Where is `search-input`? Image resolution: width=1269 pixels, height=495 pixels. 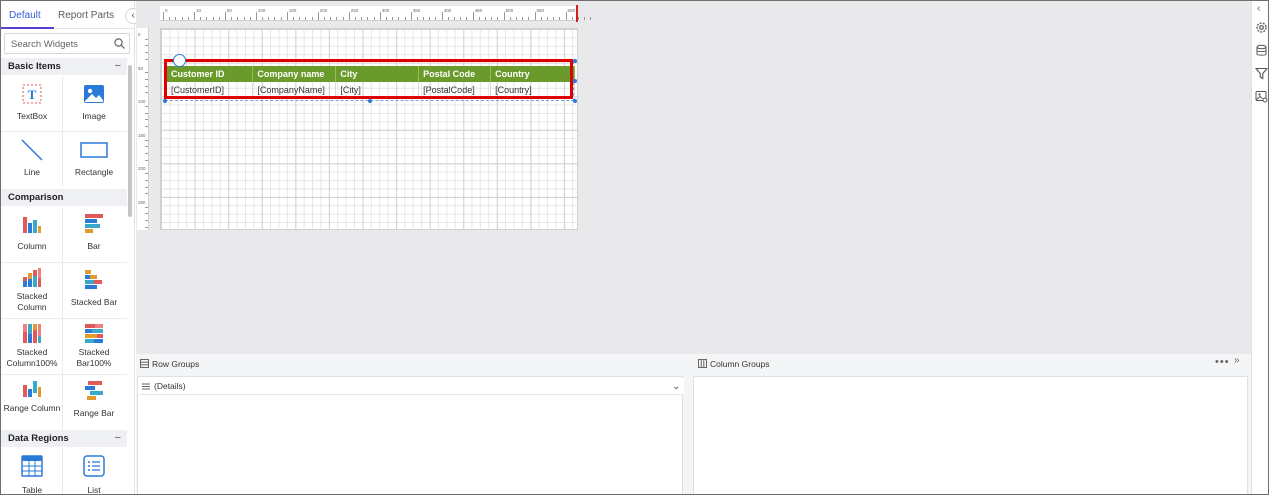 search-input is located at coordinates (61, 44).